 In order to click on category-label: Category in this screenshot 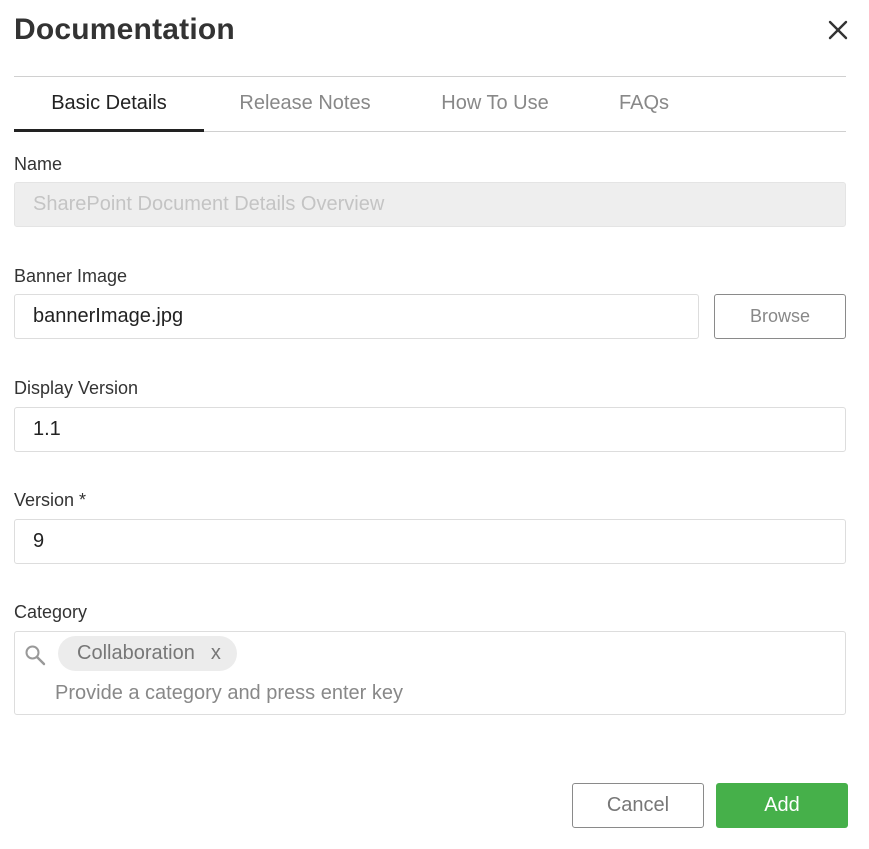, I will do `click(51, 612)`.